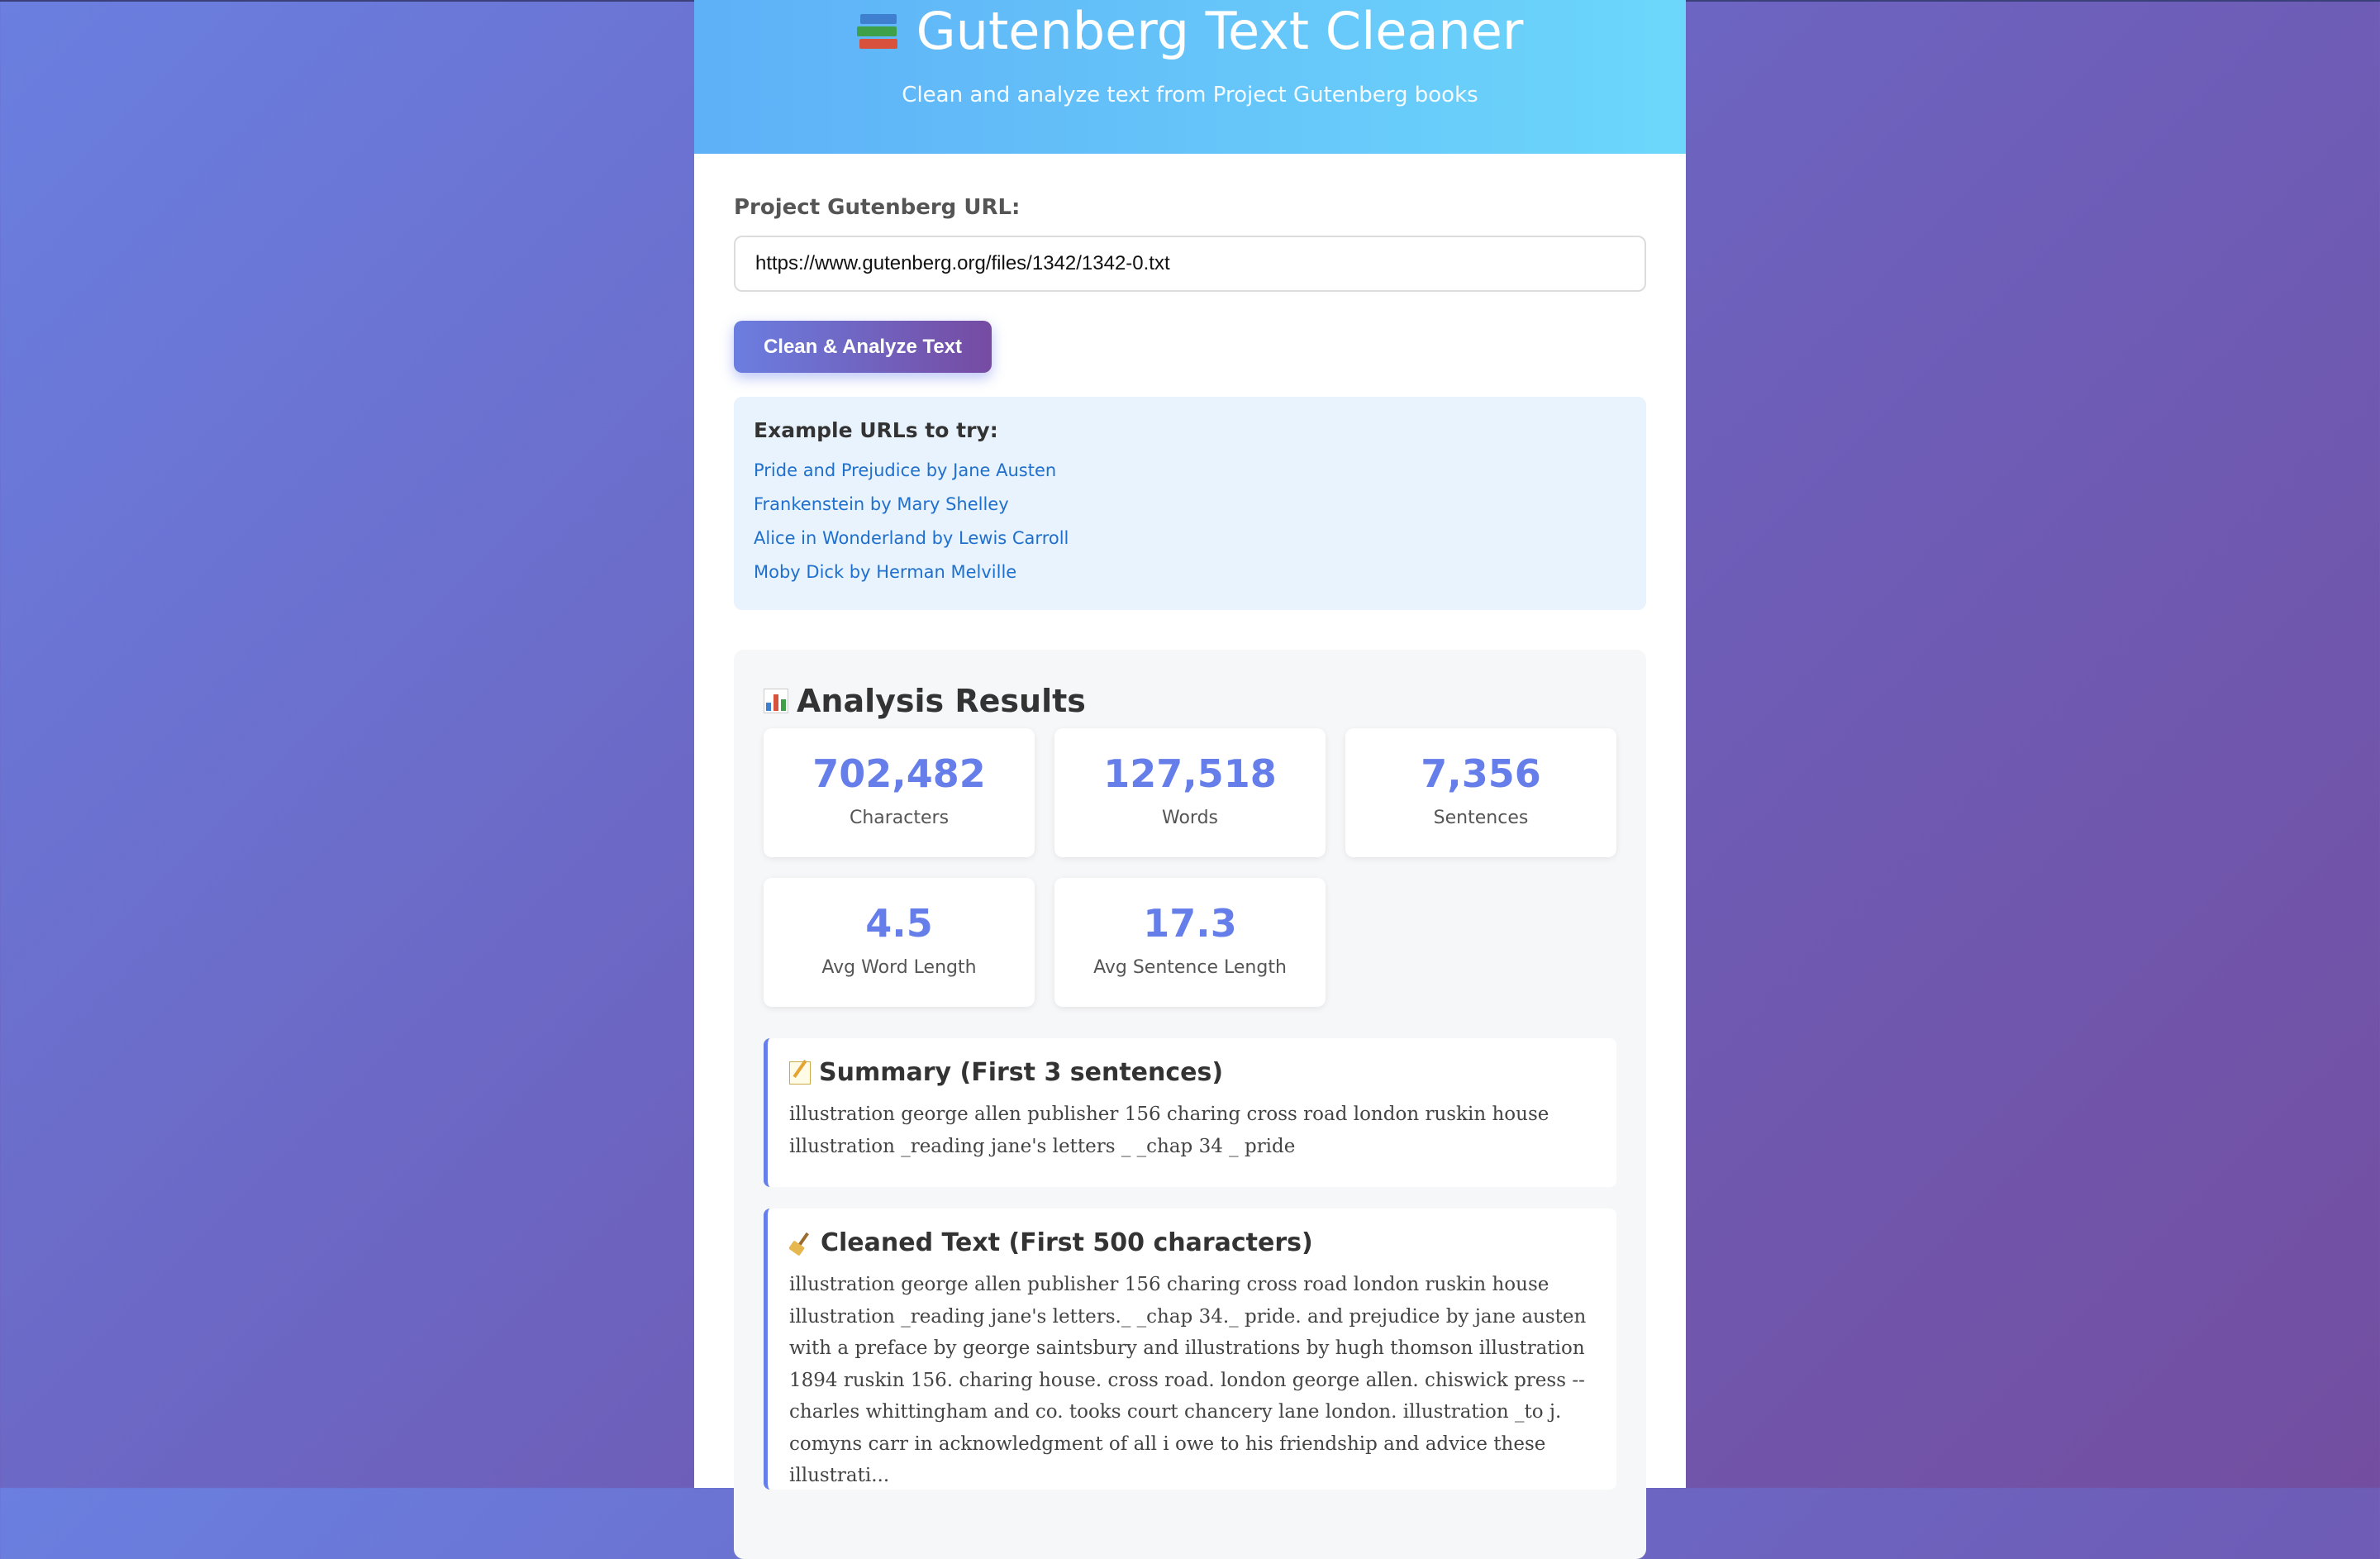 The height and width of the screenshot is (1559, 2380). I want to click on stat-card-avg-sentence-length: 17.3 Avg Sentence Length, so click(1190, 942).